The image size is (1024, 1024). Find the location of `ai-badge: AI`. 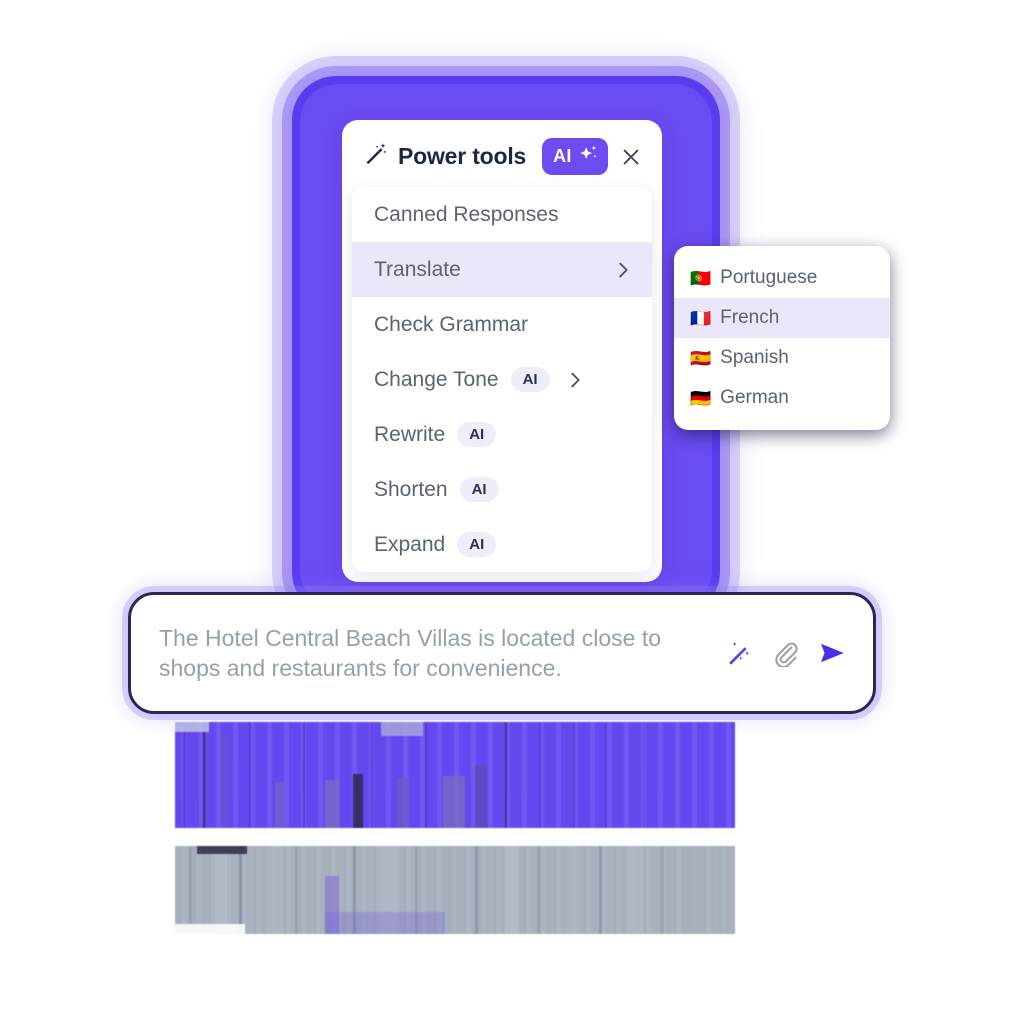

ai-badge: AI is located at coordinates (575, 156).